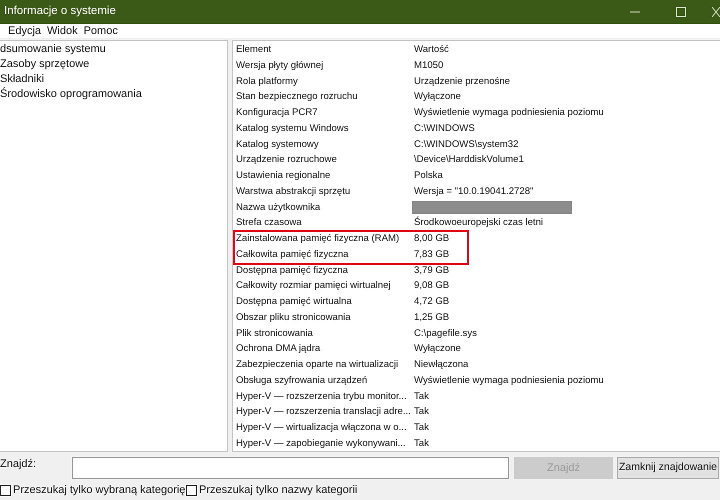  What do you see at coordinates (444, 129) in the screenshot?
I see `table-cell-text: C:\WINDOWS` at bounding box center [444, 129].